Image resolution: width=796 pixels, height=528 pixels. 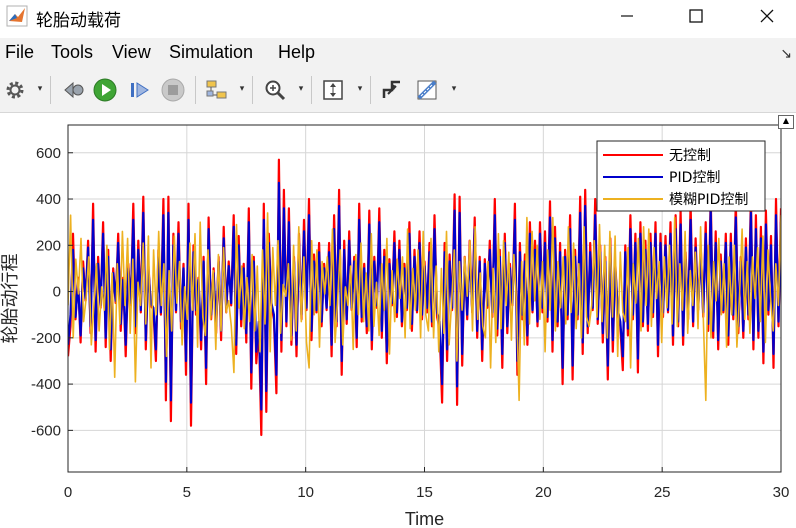 I want to click on x-tick-label: 20, so click(x=543, y=492).